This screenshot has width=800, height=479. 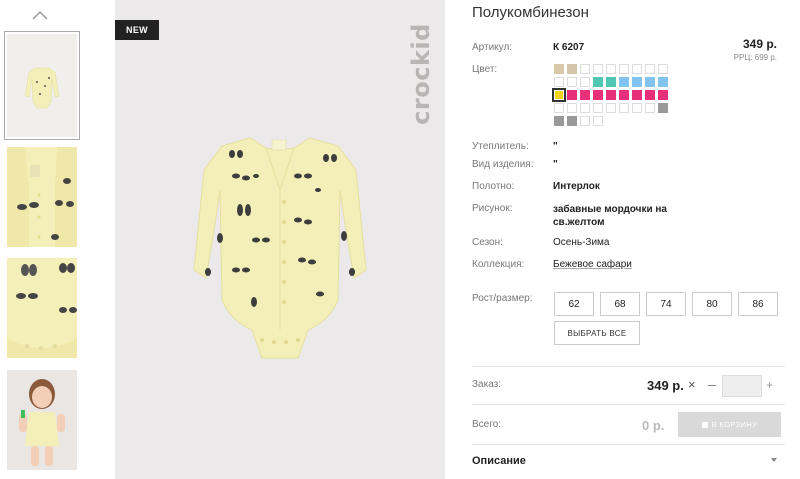 I want to click on increment-button: +, so click(x=769, y=385).